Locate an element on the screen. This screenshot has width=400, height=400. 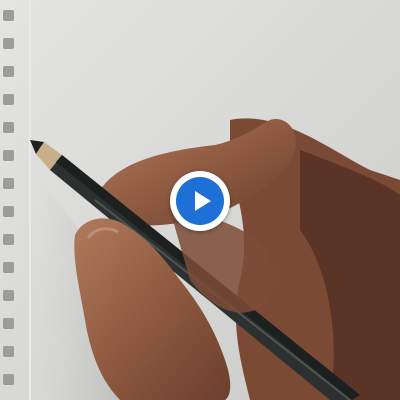
play-button is located at coordinates (200, 201).